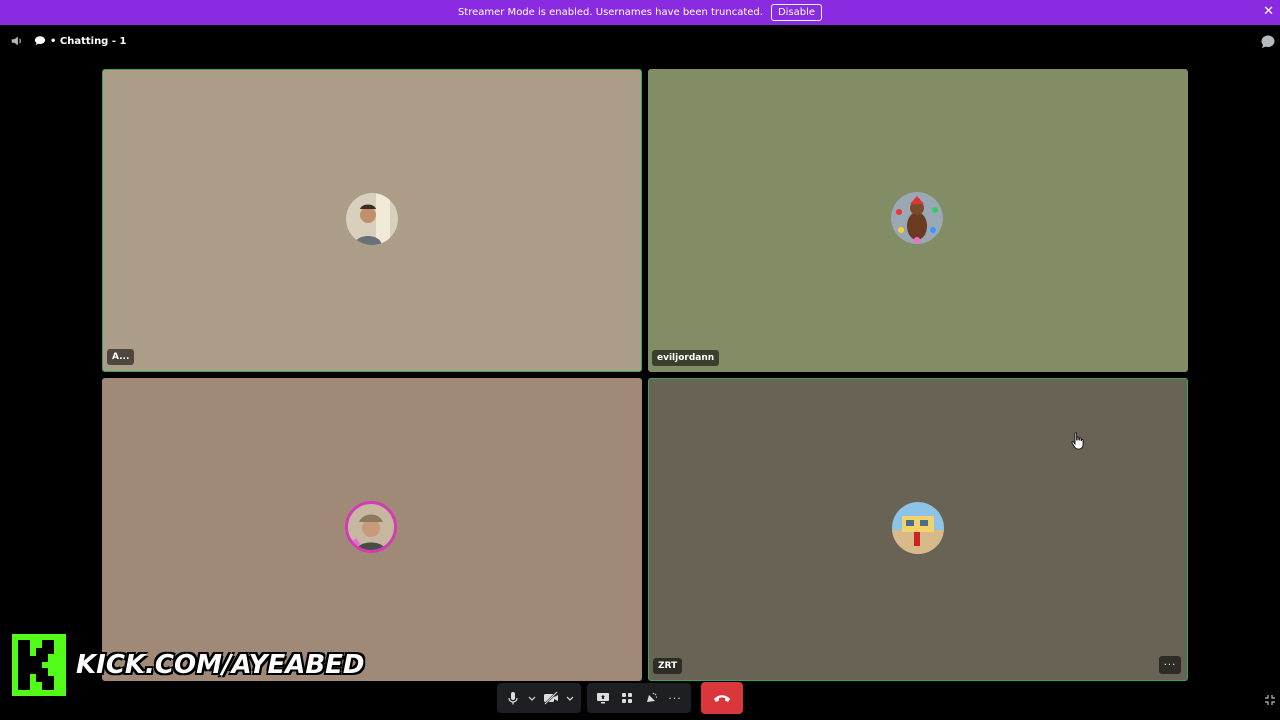 Image resolution: width=1280 pixels, height=720 pixels. I want to click on activity-group: ···, so click(639, 698).